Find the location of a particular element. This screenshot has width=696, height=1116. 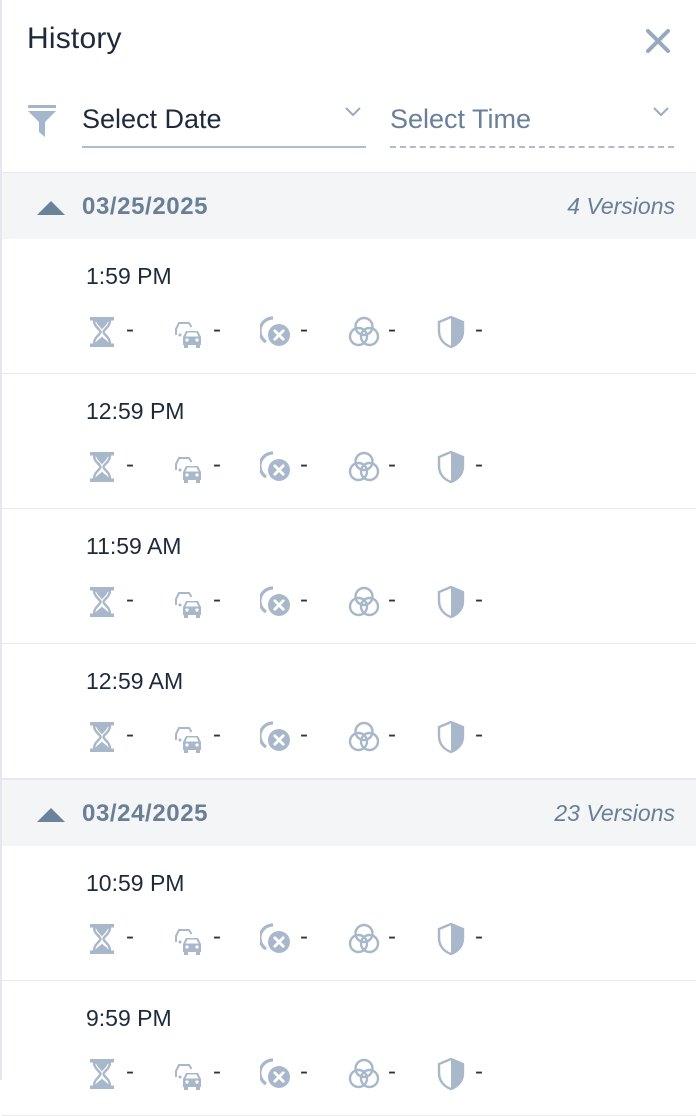

version-row: 1:59 PM - - - - - is located at coordinates (349, 306).